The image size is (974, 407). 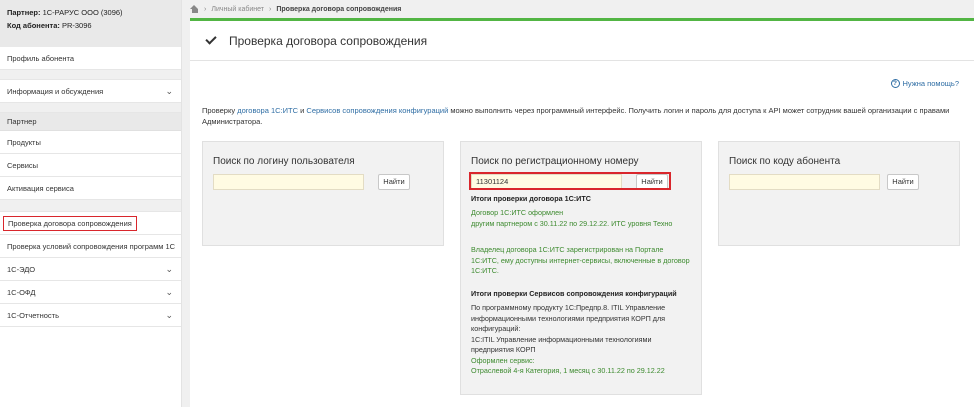 I want to click on login-input, so click(x=288, y=182).